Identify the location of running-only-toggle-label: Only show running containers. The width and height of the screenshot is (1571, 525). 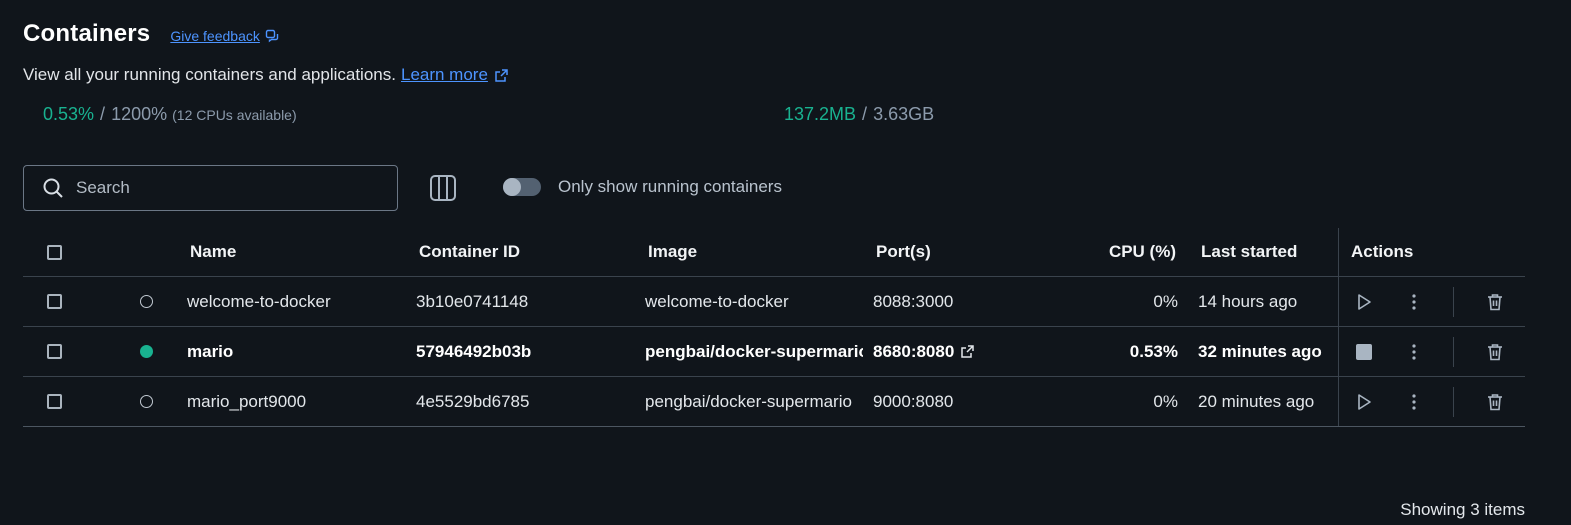
(670, 186).